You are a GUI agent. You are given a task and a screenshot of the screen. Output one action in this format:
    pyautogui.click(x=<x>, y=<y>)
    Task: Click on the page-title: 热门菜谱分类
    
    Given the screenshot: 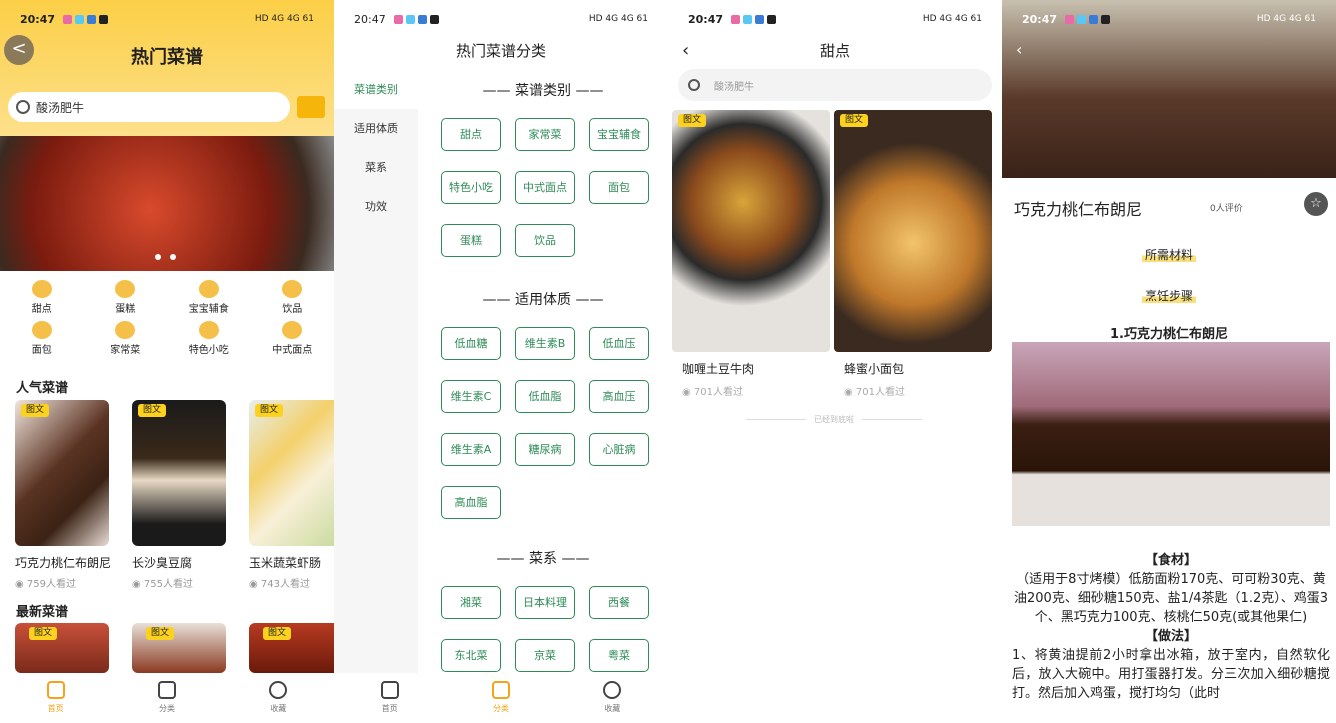 What is the action you would take?
    pyautogui.click(x=500, y=51)
    